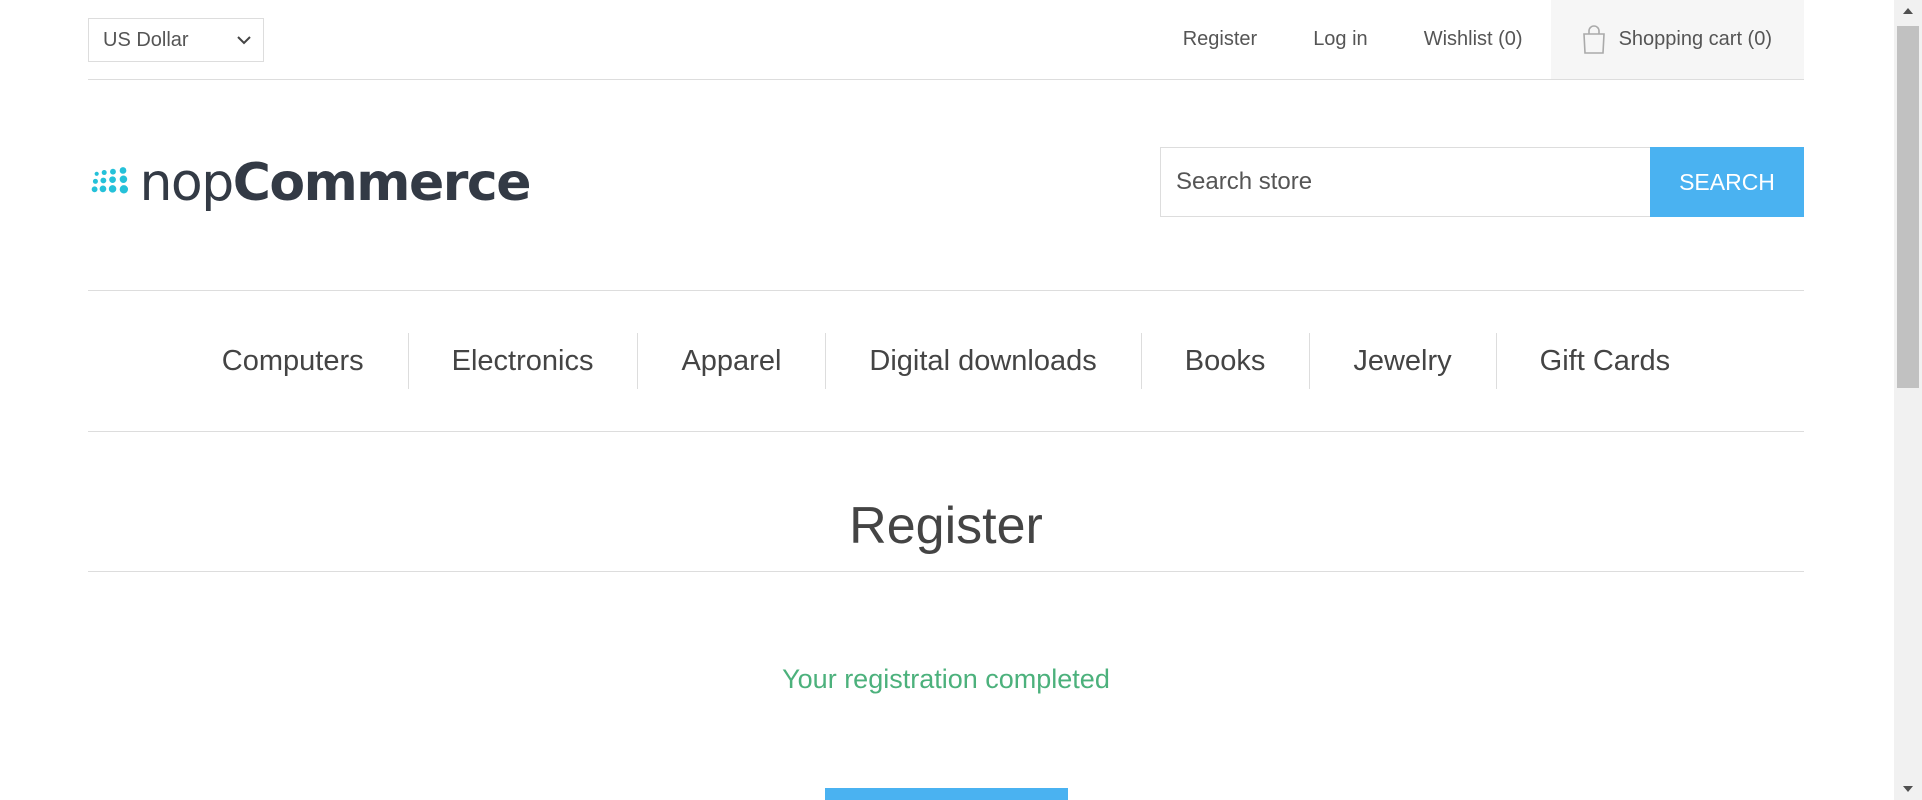 This screenshot has height=800, width=1922. I want to click on registration-result-message: Your registration completed, so click(946, 679).